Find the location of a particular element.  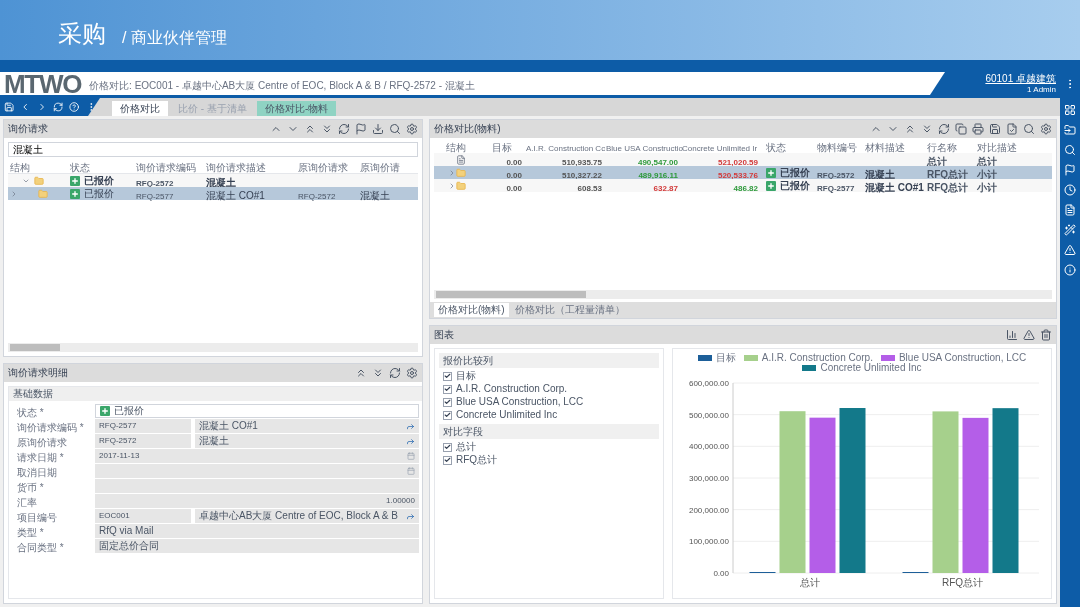

field-label: 取消日期 is located at coordinates (37, 472).